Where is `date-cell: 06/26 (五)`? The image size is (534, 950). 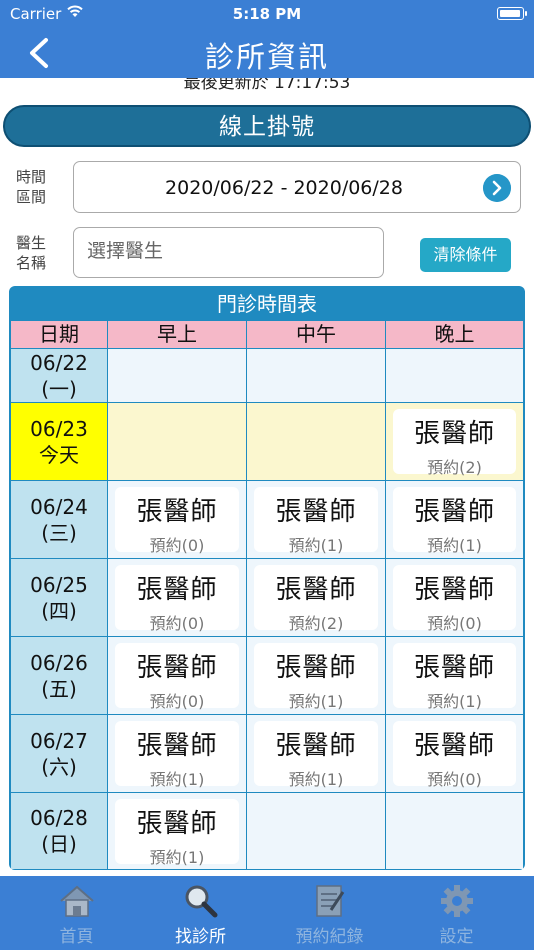
date-cell: 06/26 (五) is located at coordinates (59, 675).